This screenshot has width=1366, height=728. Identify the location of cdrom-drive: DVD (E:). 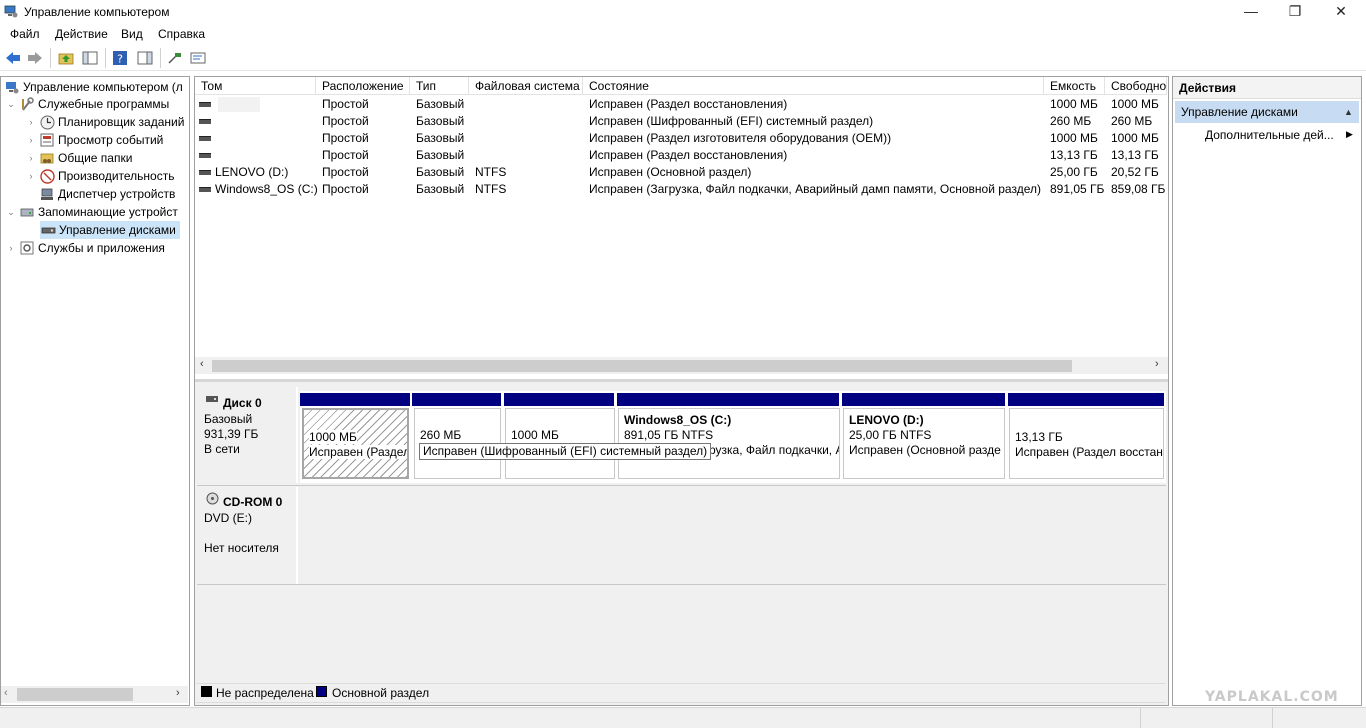
(228, 518).